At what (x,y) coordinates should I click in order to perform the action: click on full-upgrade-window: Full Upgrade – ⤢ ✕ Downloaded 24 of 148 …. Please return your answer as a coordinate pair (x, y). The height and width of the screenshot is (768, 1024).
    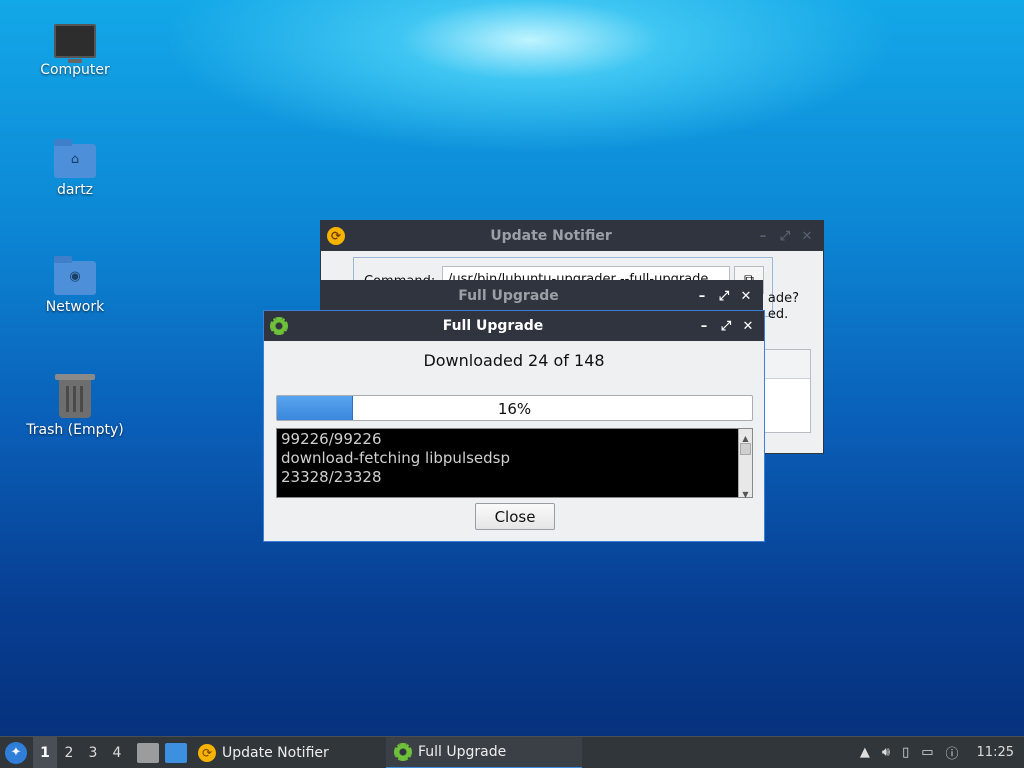
    Looking at the image, I should click on (514, 426).